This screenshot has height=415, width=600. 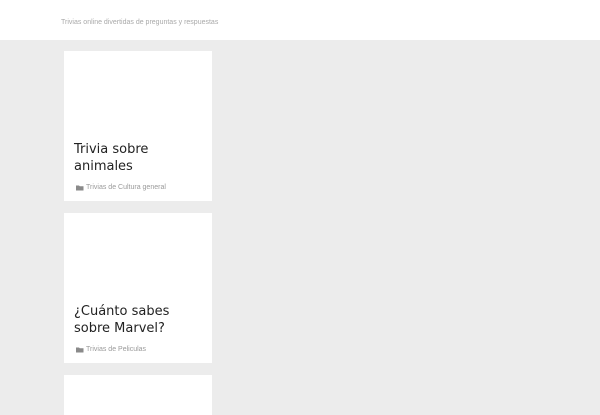 I want to click on post-meta: Trivias de Cultura general, so click(x=121, y=187).